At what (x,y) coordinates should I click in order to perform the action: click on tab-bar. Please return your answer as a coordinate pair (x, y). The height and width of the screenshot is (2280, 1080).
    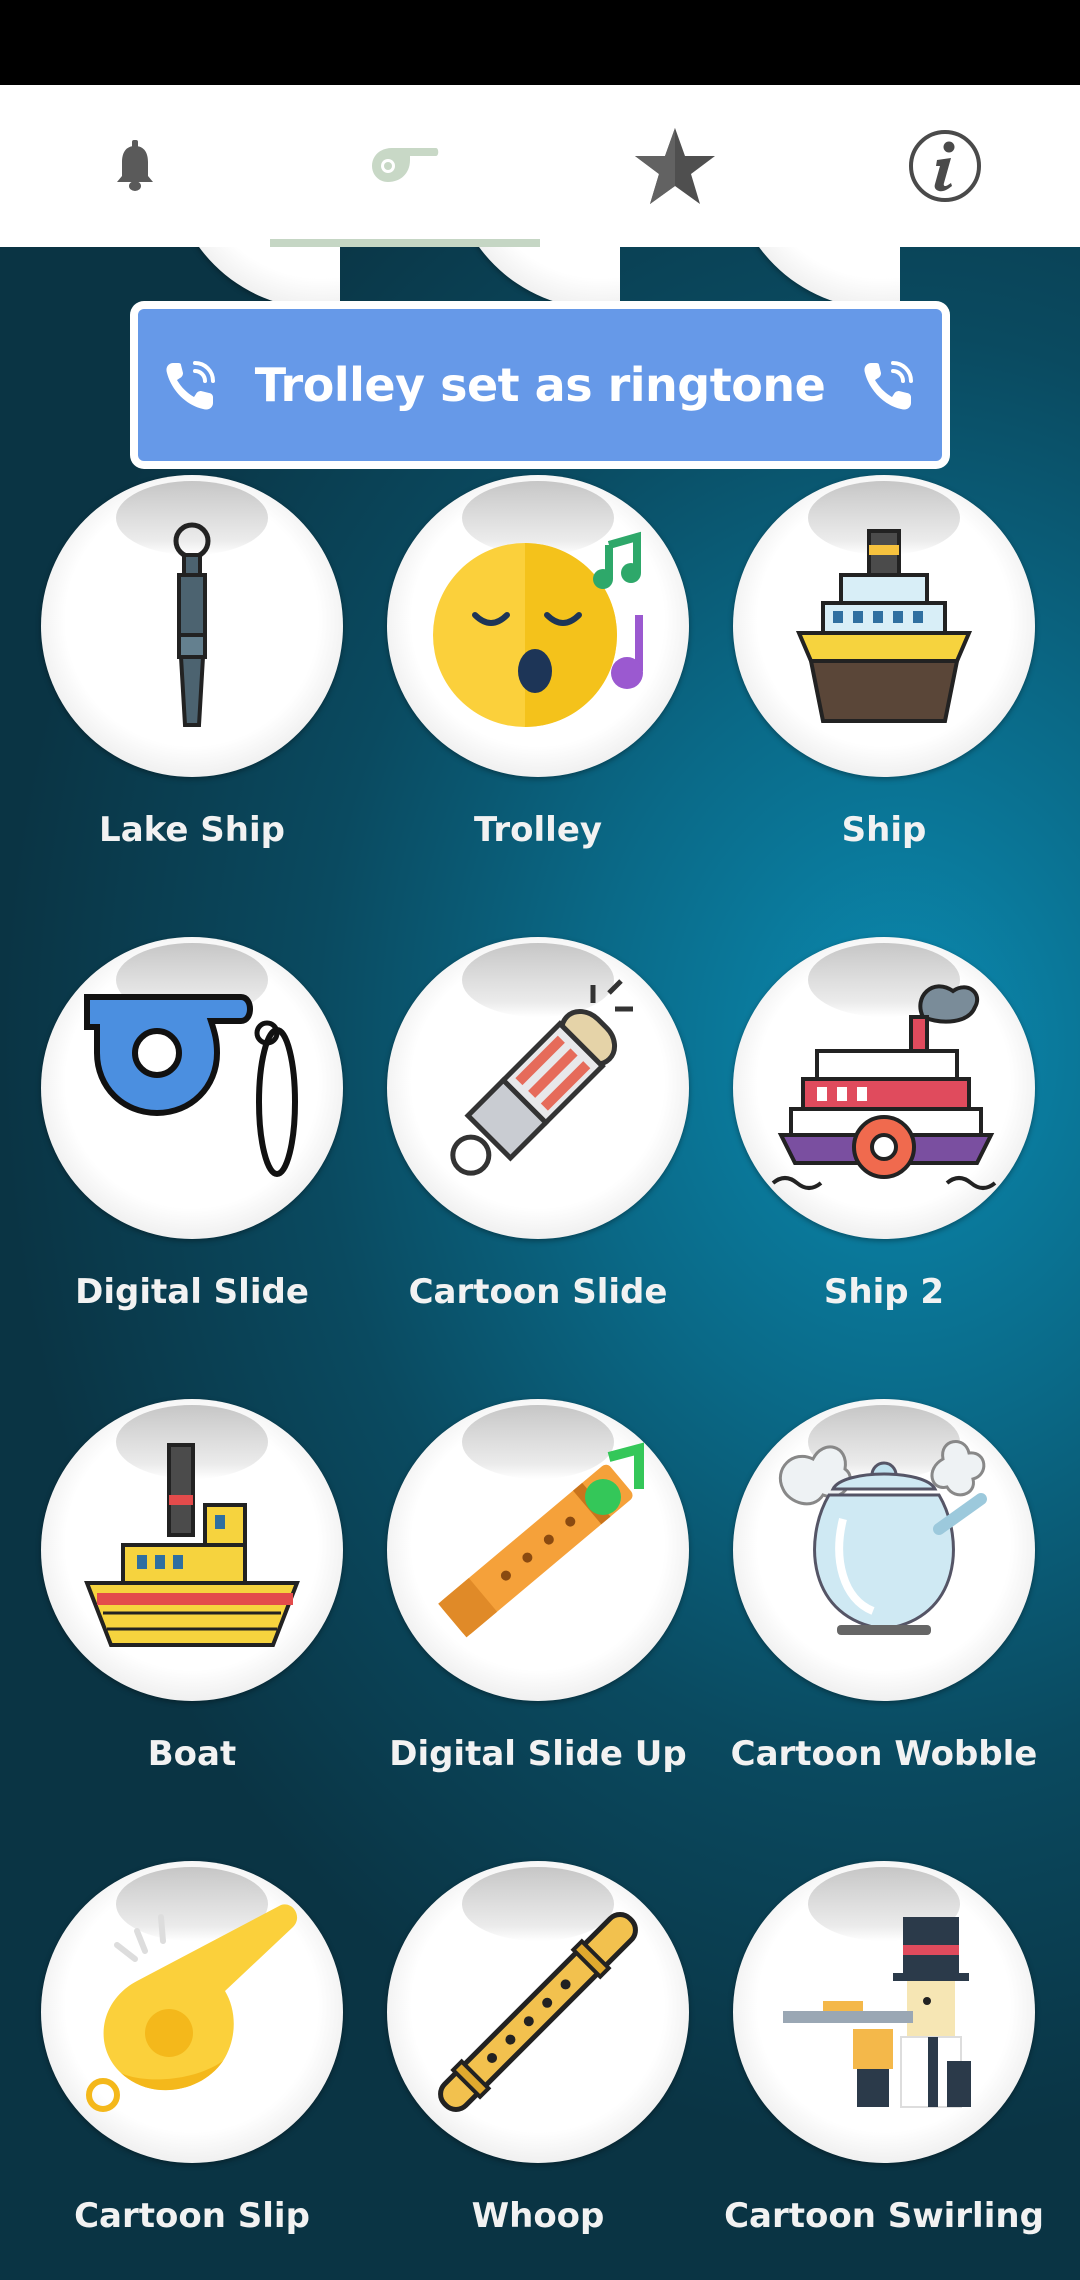
    Looking at the image, I should click on (540, 166).